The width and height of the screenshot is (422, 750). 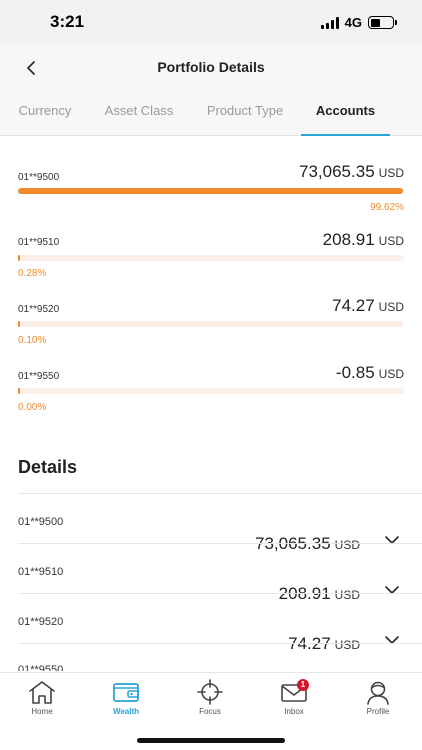 What do you see at coordinates (220, 623) in the screenshot?
I see `detail-row: 01**9520 74.27 USD` at bounding box center [220, 623].